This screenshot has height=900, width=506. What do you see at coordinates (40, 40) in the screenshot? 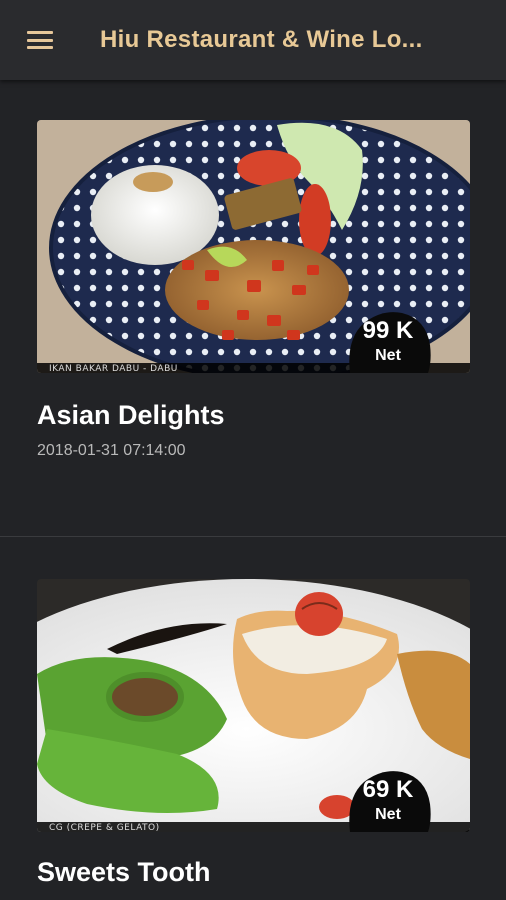
I see `hamburger-menu-icon` at bounding box center [40, 40].